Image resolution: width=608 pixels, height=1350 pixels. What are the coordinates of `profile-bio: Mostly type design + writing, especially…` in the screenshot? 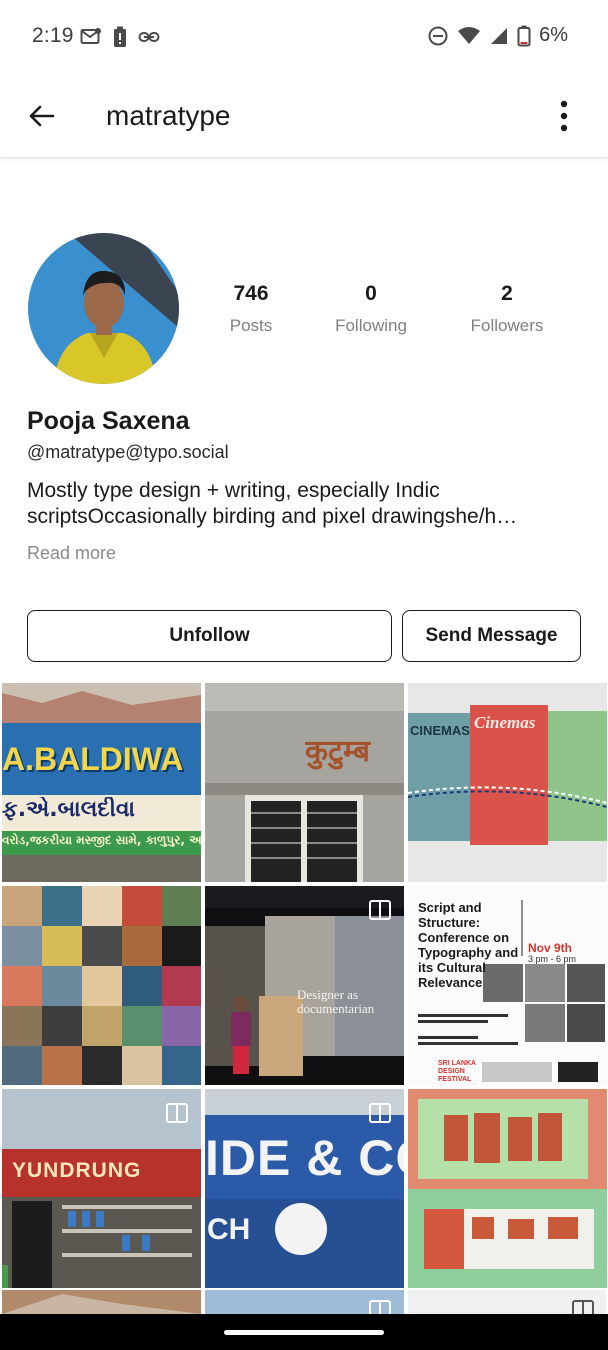 It's located at (304, 504).